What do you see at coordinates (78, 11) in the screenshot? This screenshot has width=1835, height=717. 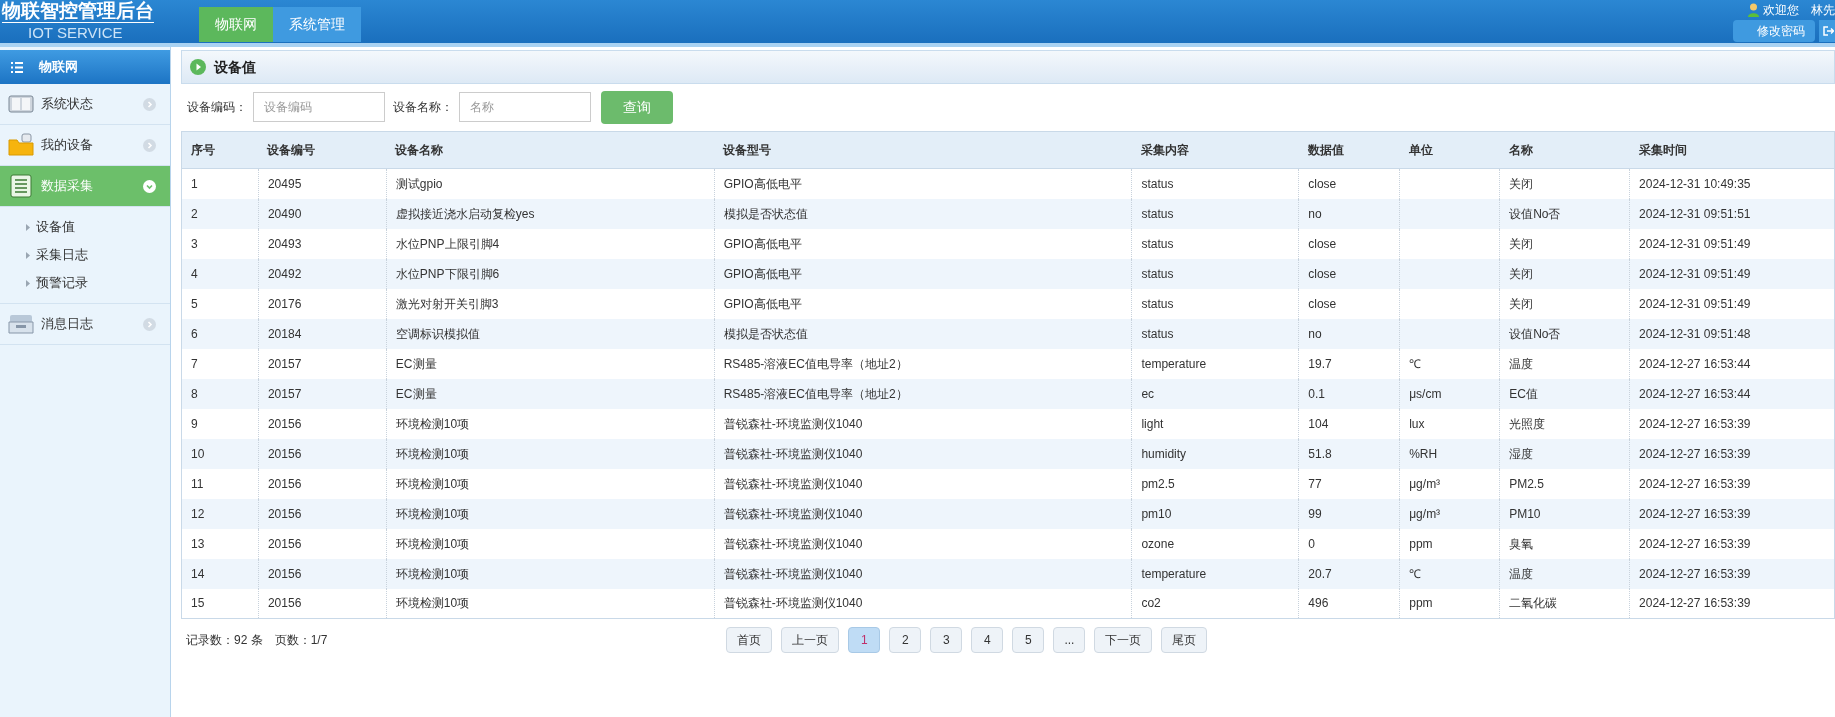 I see `app-title: 物联智控管理后台` at bounding box center [78, 11].